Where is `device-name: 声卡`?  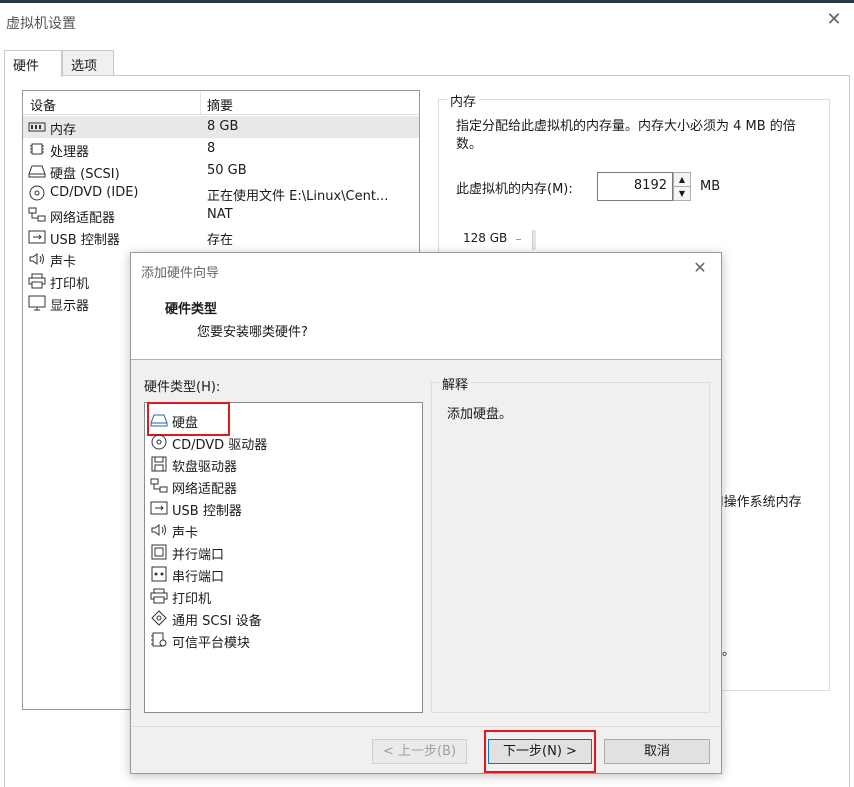 device-name: 声卡 is located at coordinates (63, 262).